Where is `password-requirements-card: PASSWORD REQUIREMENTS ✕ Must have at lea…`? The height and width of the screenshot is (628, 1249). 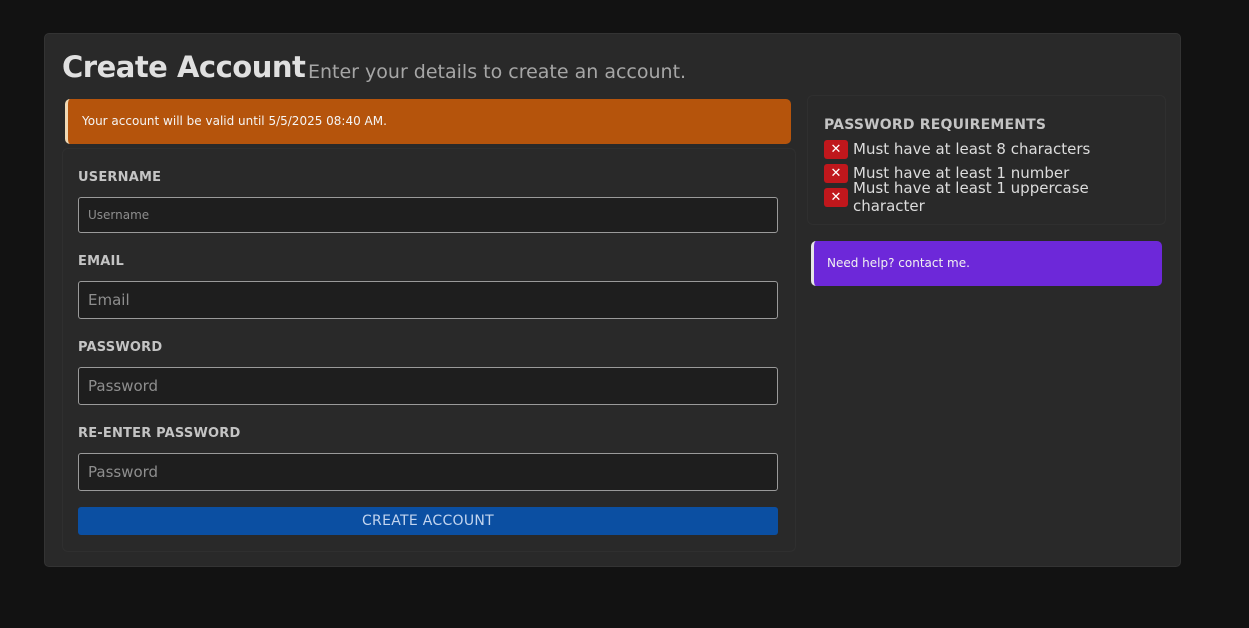 password-requirements-card: PASSWORD REQUIREMENTS ✕ Must have at lea… is located at coordinates (986, 160).